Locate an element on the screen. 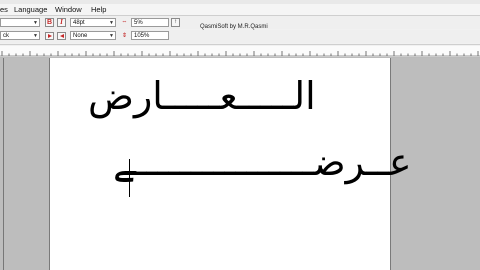 The height and width of the screenshot is (270, 480). menu-item-file: es is located at coordinates (4, 9).